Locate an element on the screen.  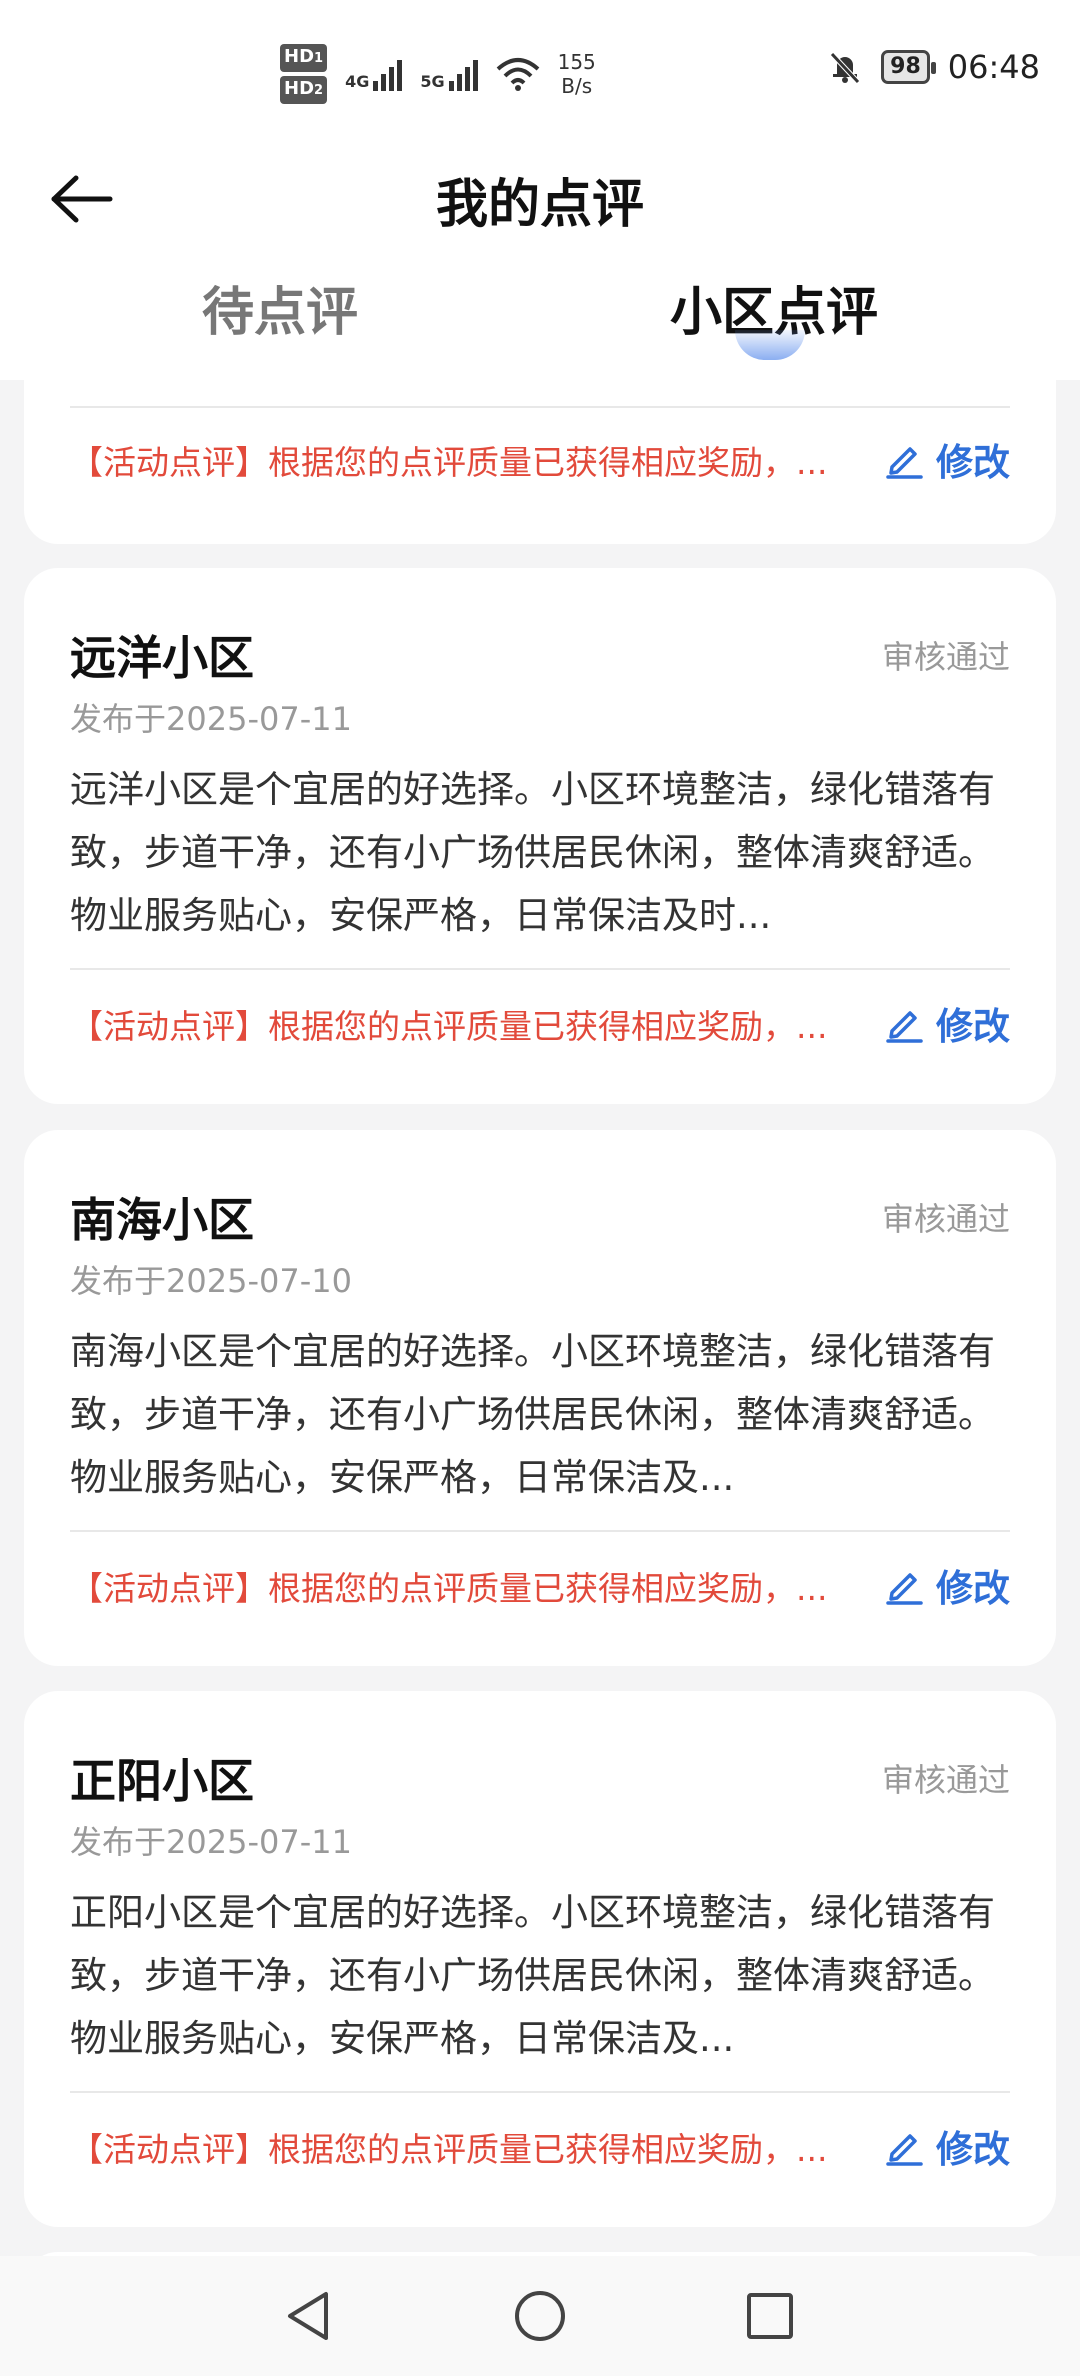
sim2-badge: HD2 is located at coordinates (304, 90).